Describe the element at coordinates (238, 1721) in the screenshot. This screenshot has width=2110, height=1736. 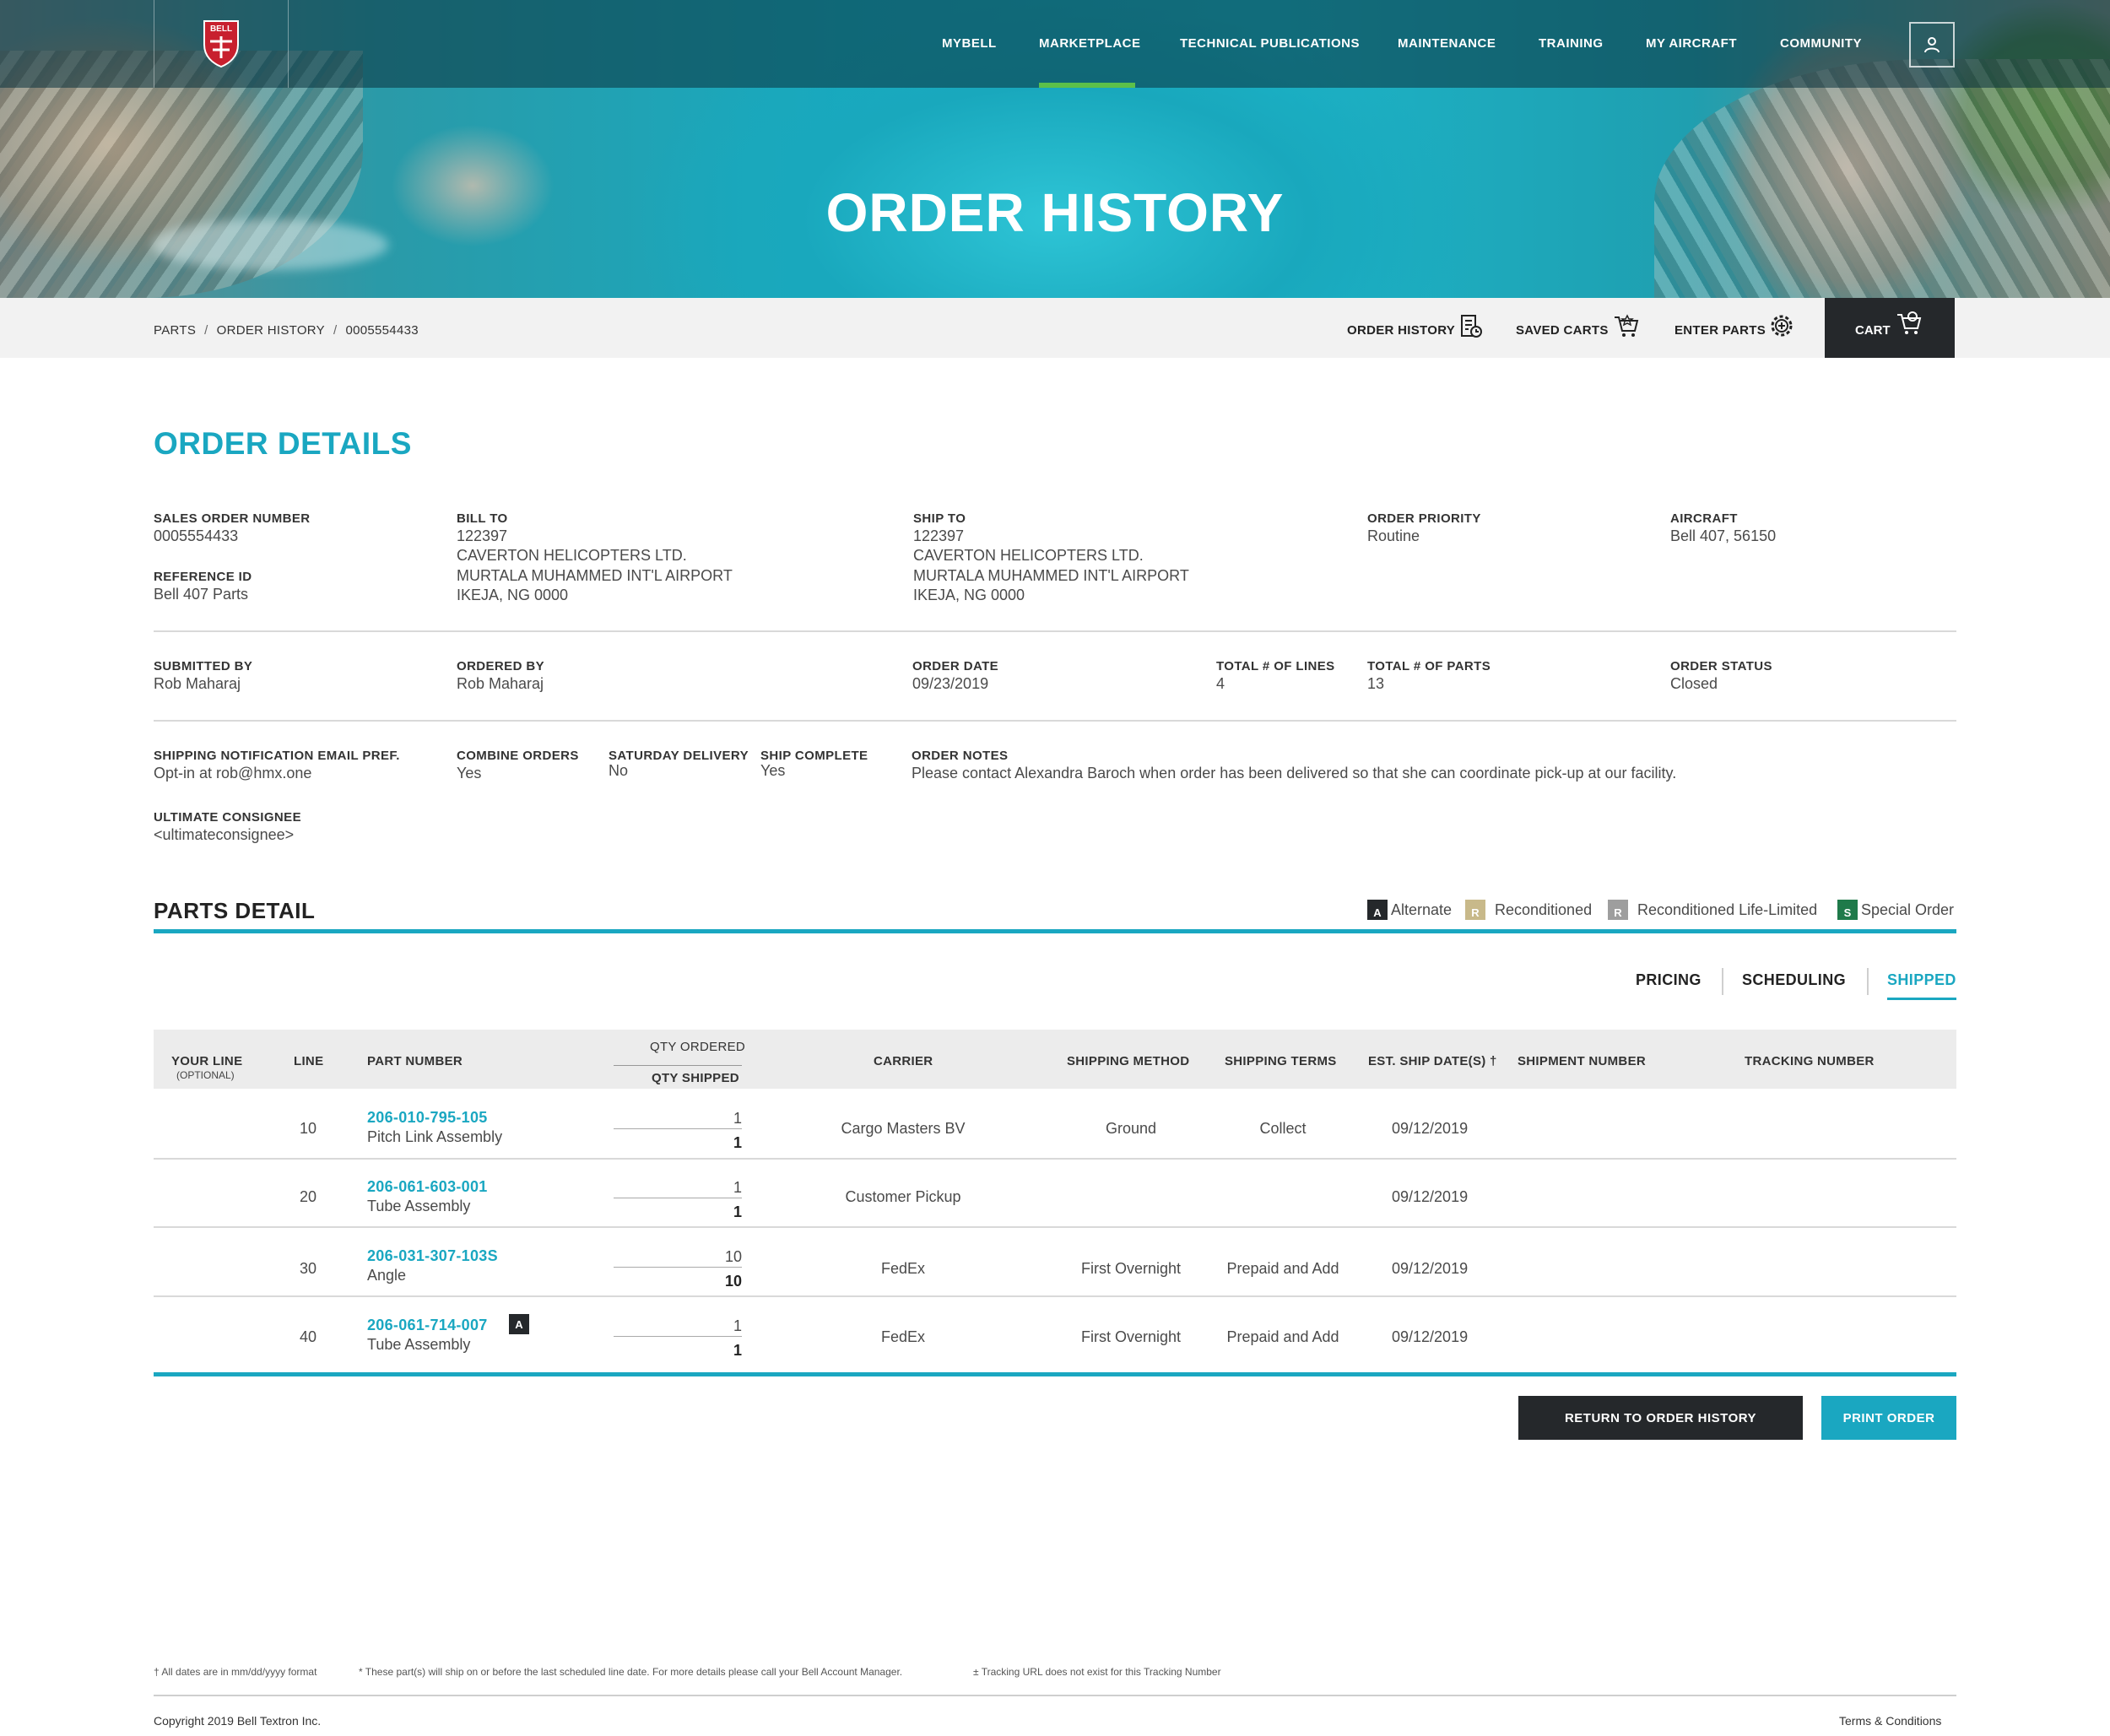
I see `copyright: Copyright 2019 Bell Textron Inc.` at that location.